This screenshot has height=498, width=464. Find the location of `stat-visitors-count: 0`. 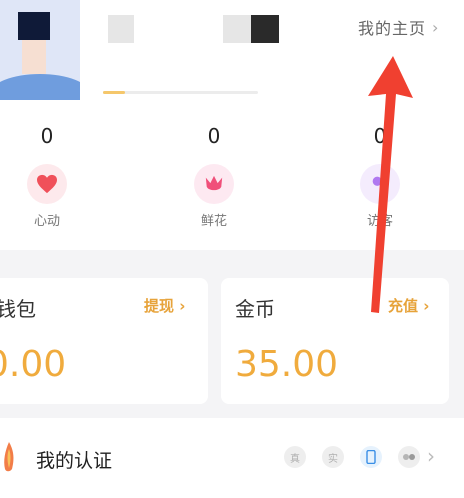

stat-visitors-count: 0 is located at coordinates (380, 136).